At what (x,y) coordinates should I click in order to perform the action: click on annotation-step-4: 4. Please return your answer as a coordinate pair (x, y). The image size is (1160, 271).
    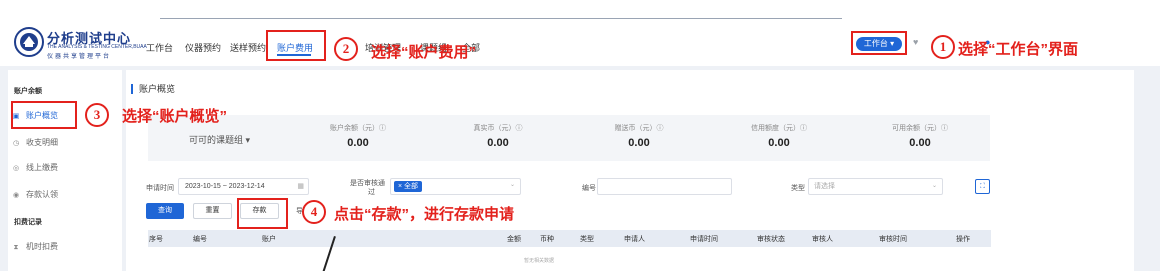
    Looking at the image, I should click on (314, 212).